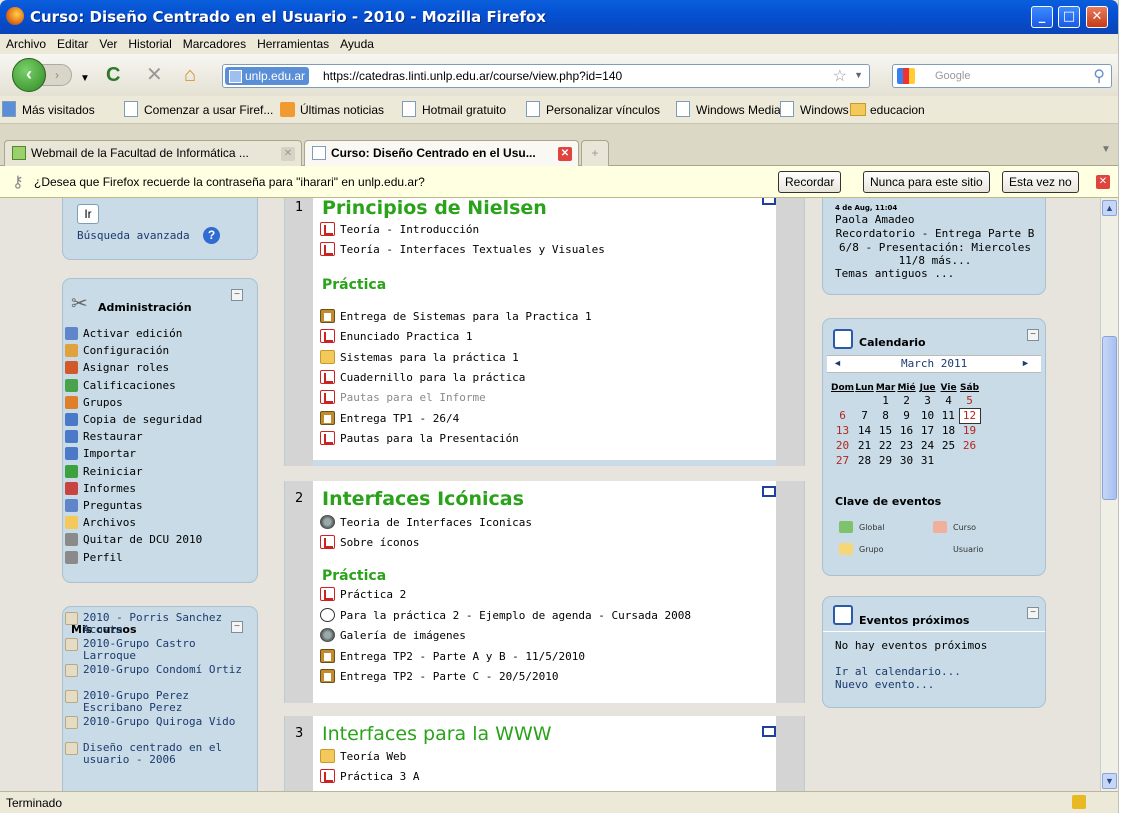  What do you see at coordinates (885, 460) in the screenshot?
I see `calendar-day: 29` at bounding box center [885, 460].